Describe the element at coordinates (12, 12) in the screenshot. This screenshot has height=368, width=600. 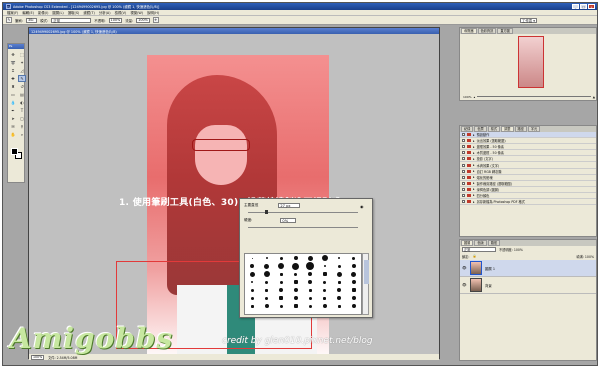
I see `menu-file: 檔案(F)` at that location.